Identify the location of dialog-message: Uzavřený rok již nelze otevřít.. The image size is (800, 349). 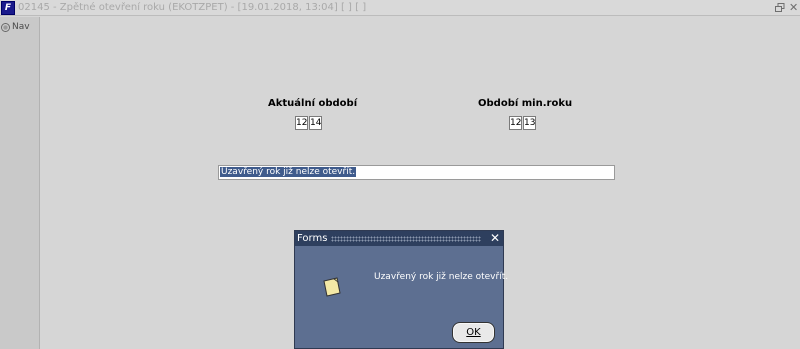
(441, 277).